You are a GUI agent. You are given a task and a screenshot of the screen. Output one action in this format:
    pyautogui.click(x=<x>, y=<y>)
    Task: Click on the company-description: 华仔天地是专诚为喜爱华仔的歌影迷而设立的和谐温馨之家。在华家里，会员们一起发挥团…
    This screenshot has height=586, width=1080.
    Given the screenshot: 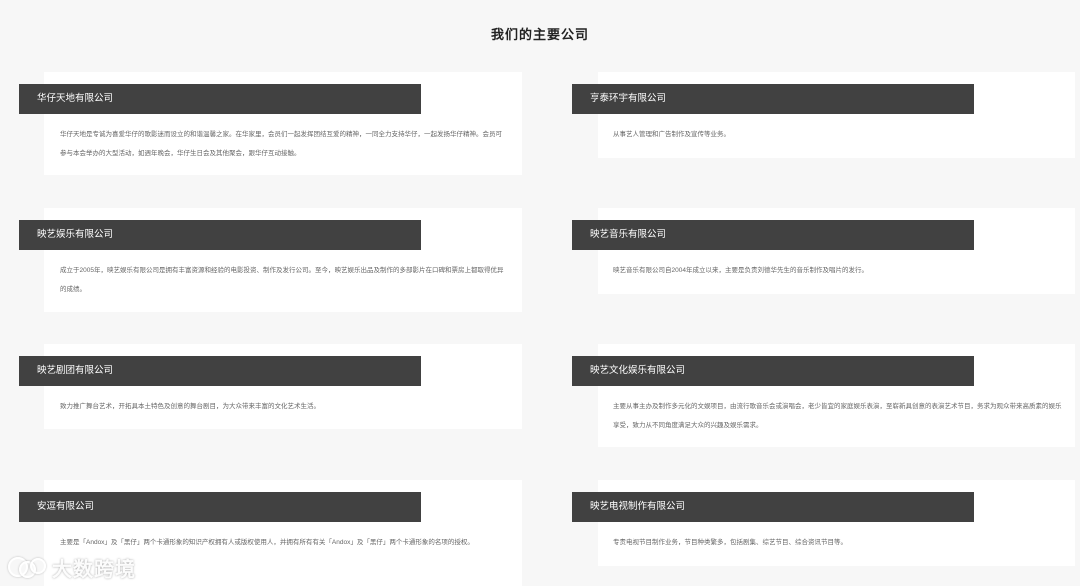 What is the action you would take?
    pyautogui.click(x=281, y=144)
    